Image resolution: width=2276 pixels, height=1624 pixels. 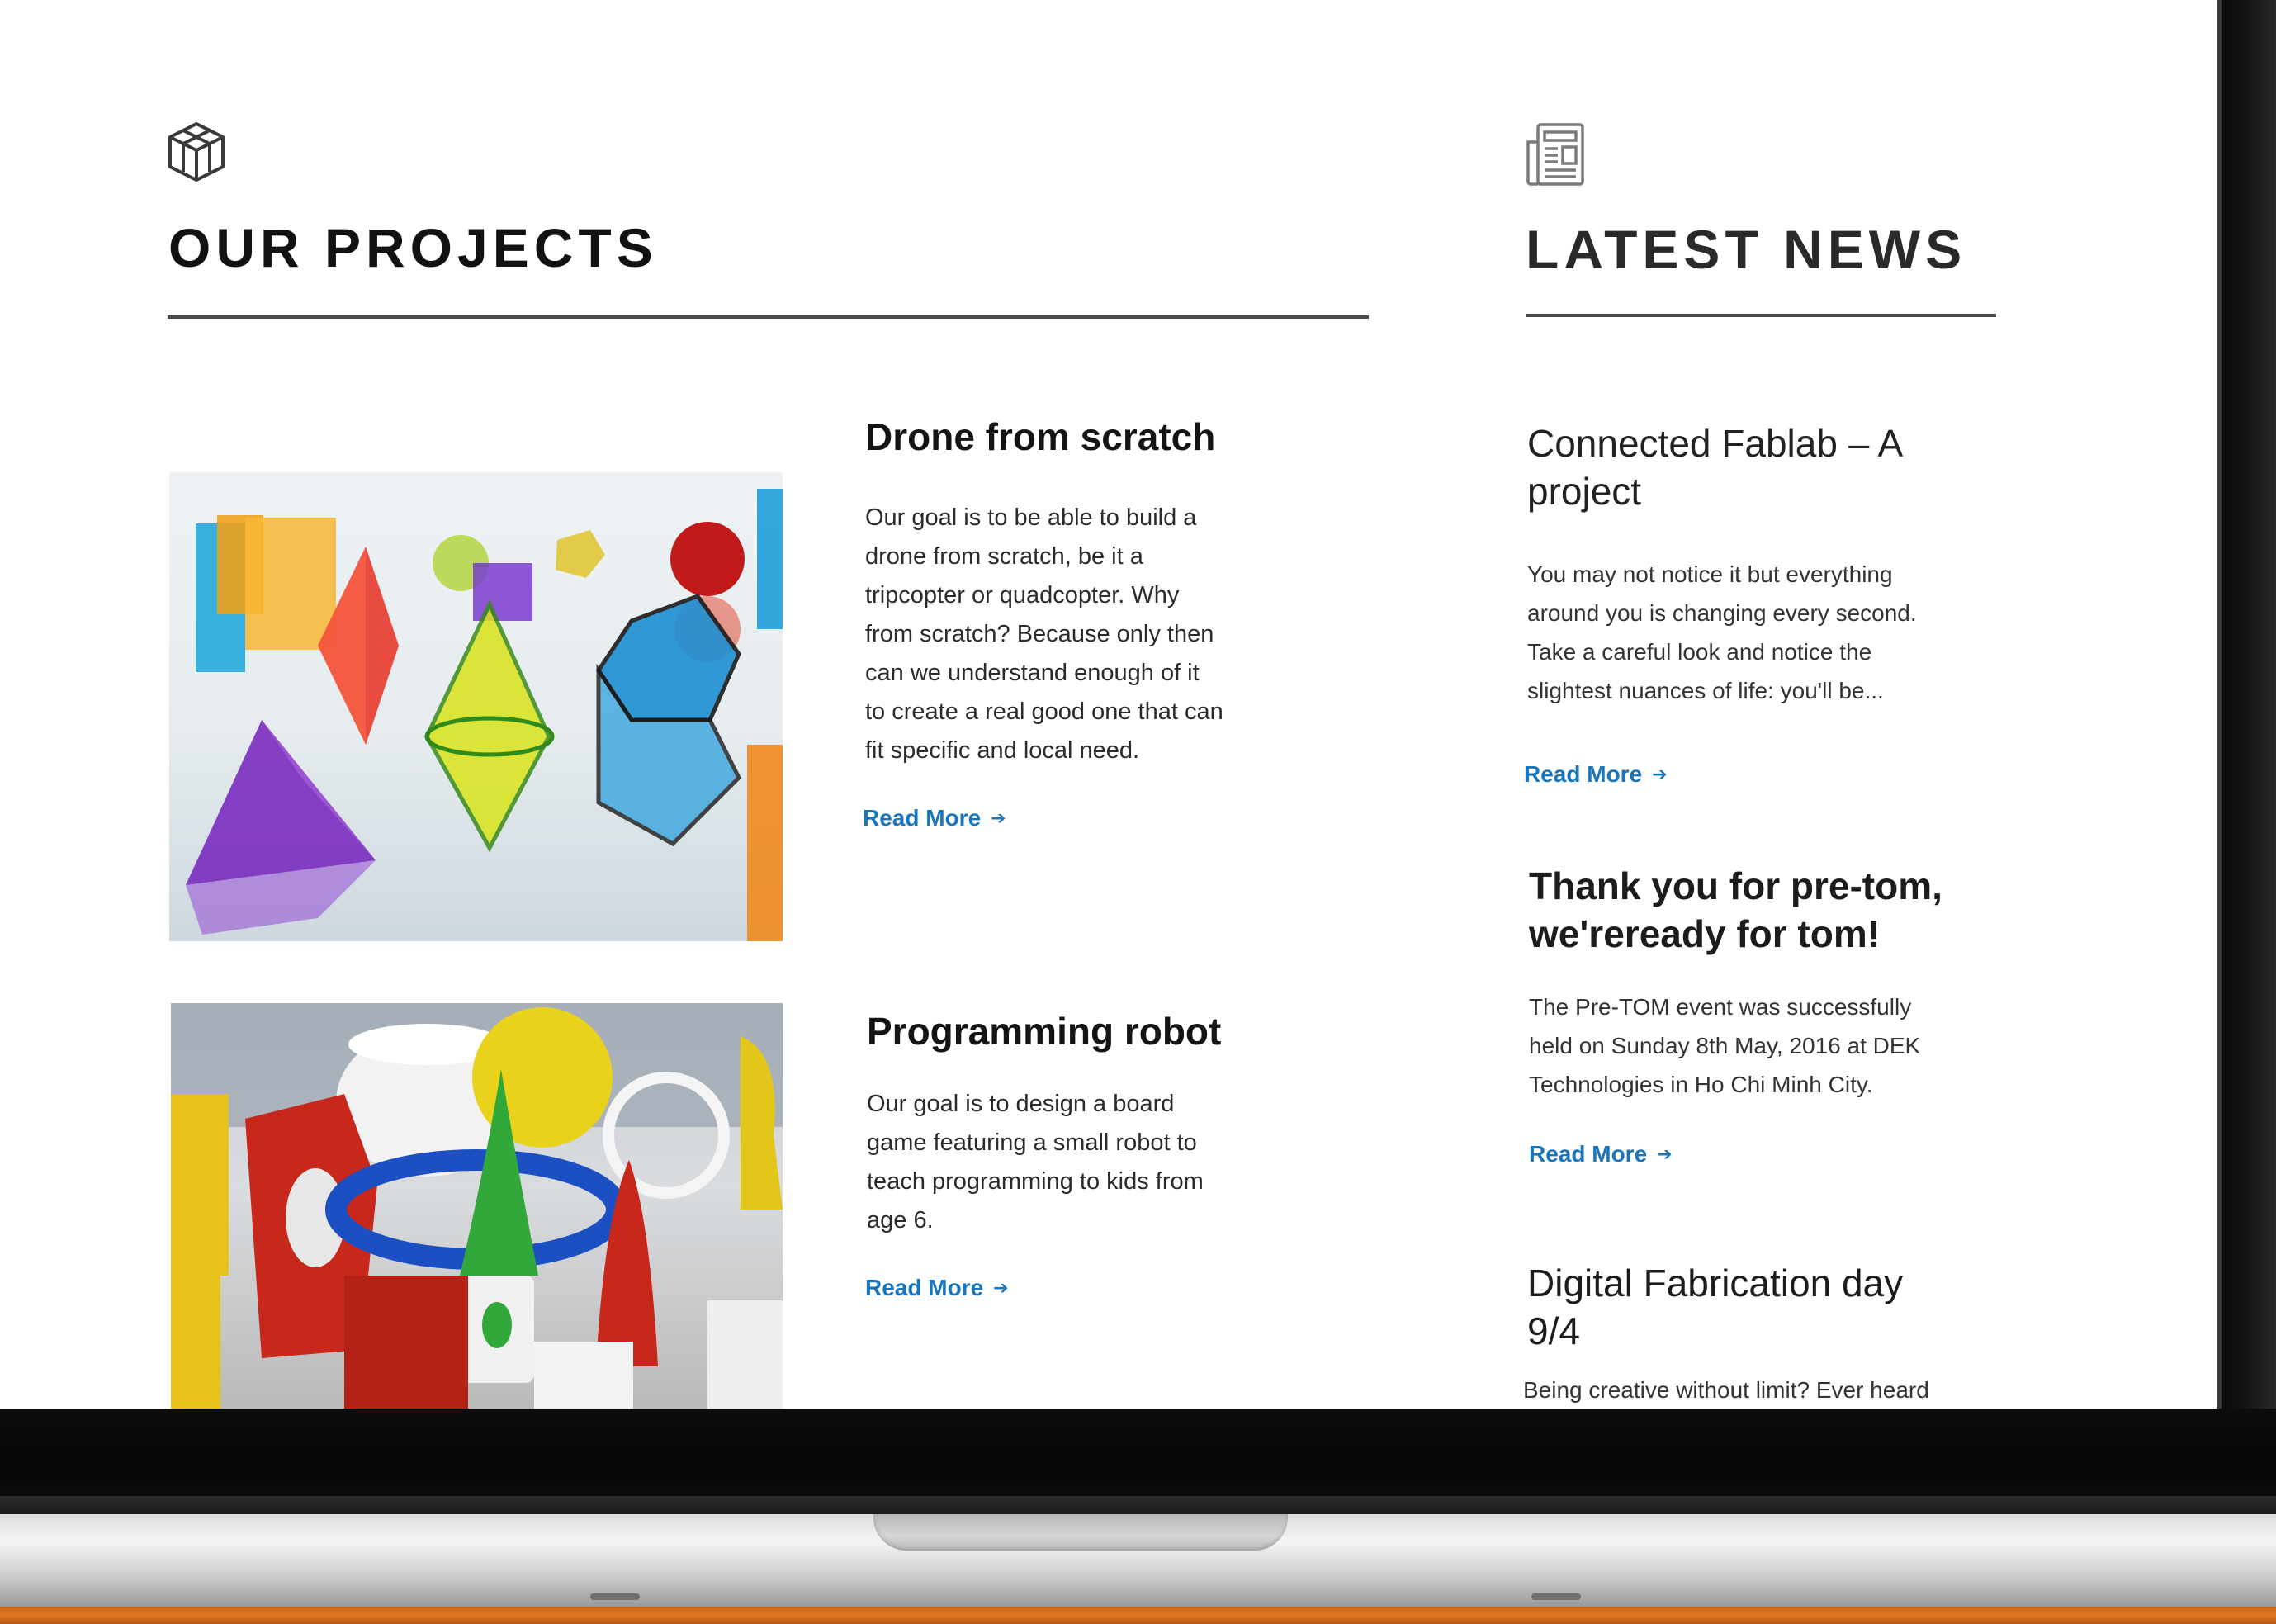 What do you see at coordinates (476, 706) in the screenshot?
I see `colorful-geometric-shapes-image` at bounding box center [476, 706].